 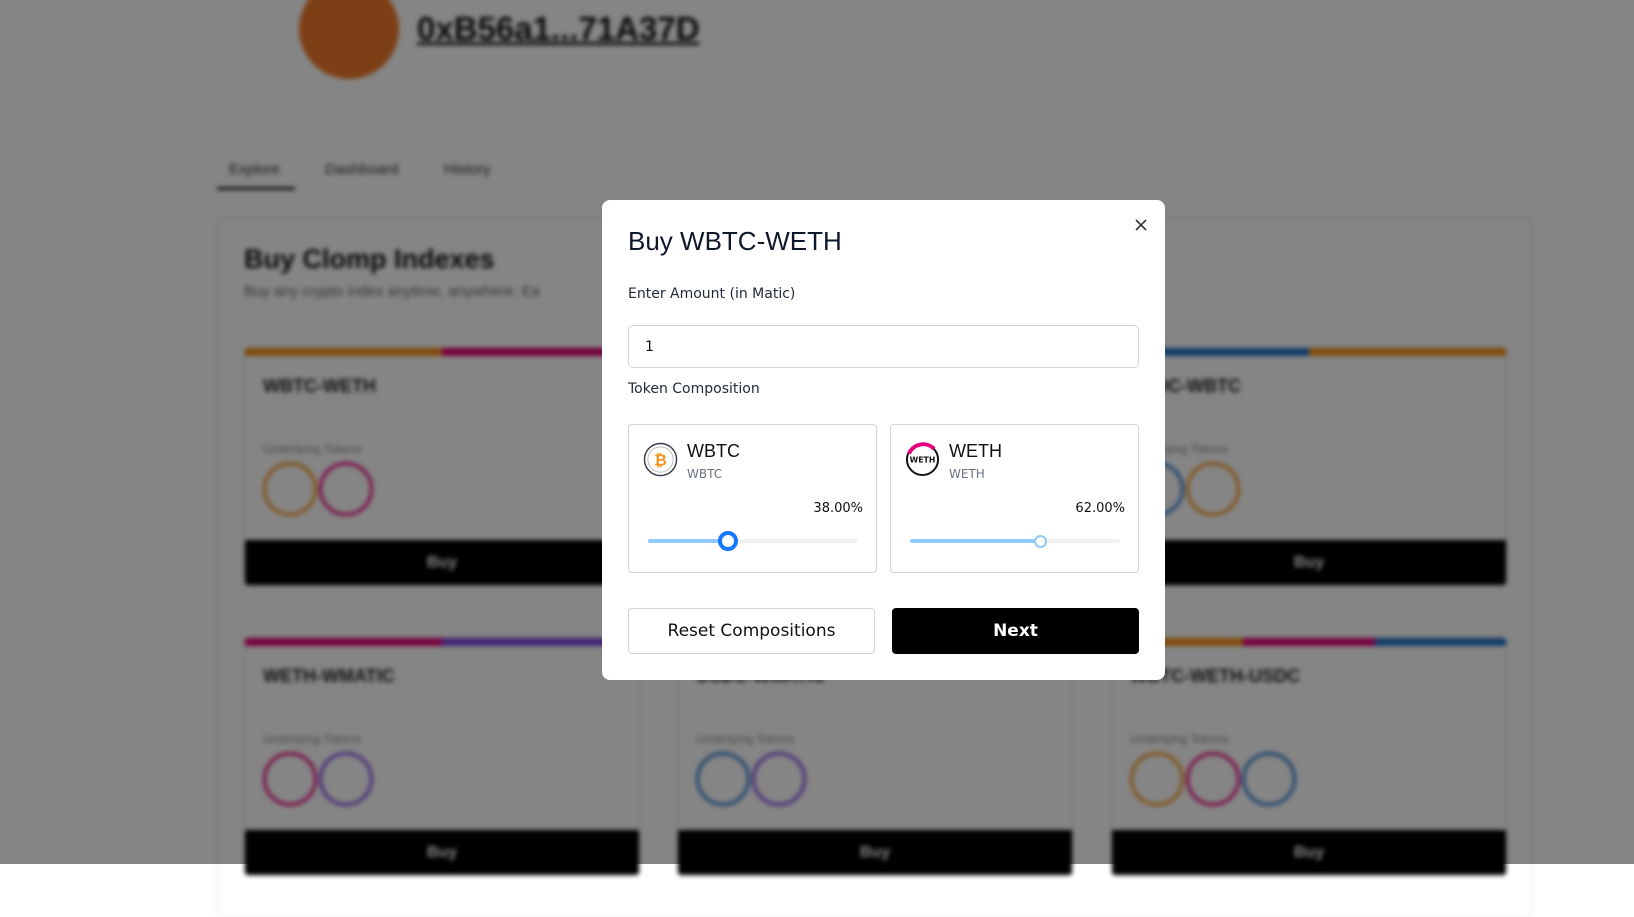 What do you see at coordinates (735, 241) in the screenshot?
I see `modal-title: Buy WBTC-WETH` at bounding box center [735, 241].